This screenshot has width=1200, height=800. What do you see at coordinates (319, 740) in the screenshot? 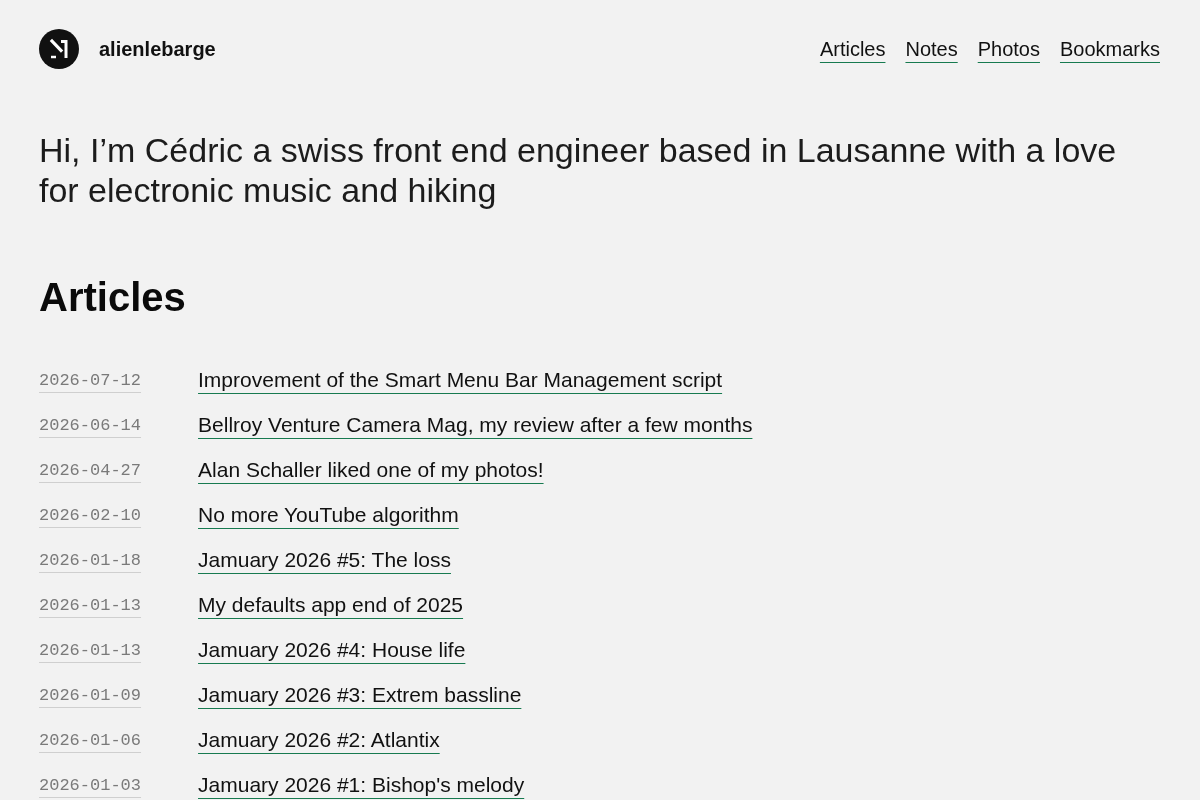
I see `article-link: Jamuary 2026 #2: Atlantix` at bounding box center [319, 740].